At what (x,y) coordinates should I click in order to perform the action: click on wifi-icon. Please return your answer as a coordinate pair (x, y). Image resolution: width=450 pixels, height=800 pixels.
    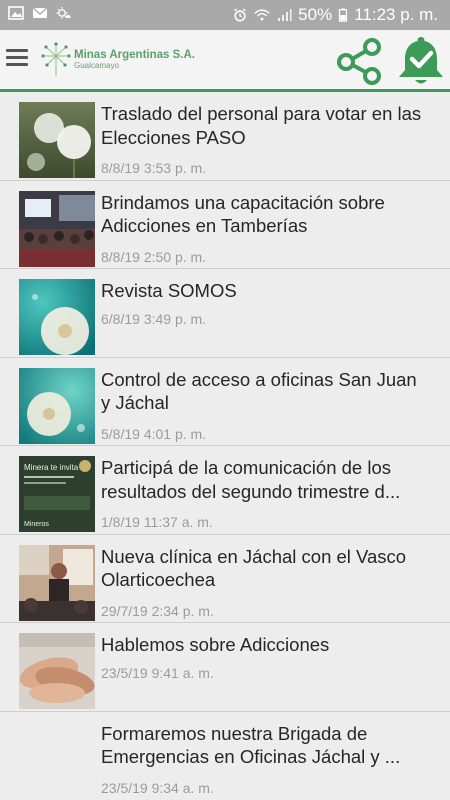
    Looking at the image, I should click on (262, 15).